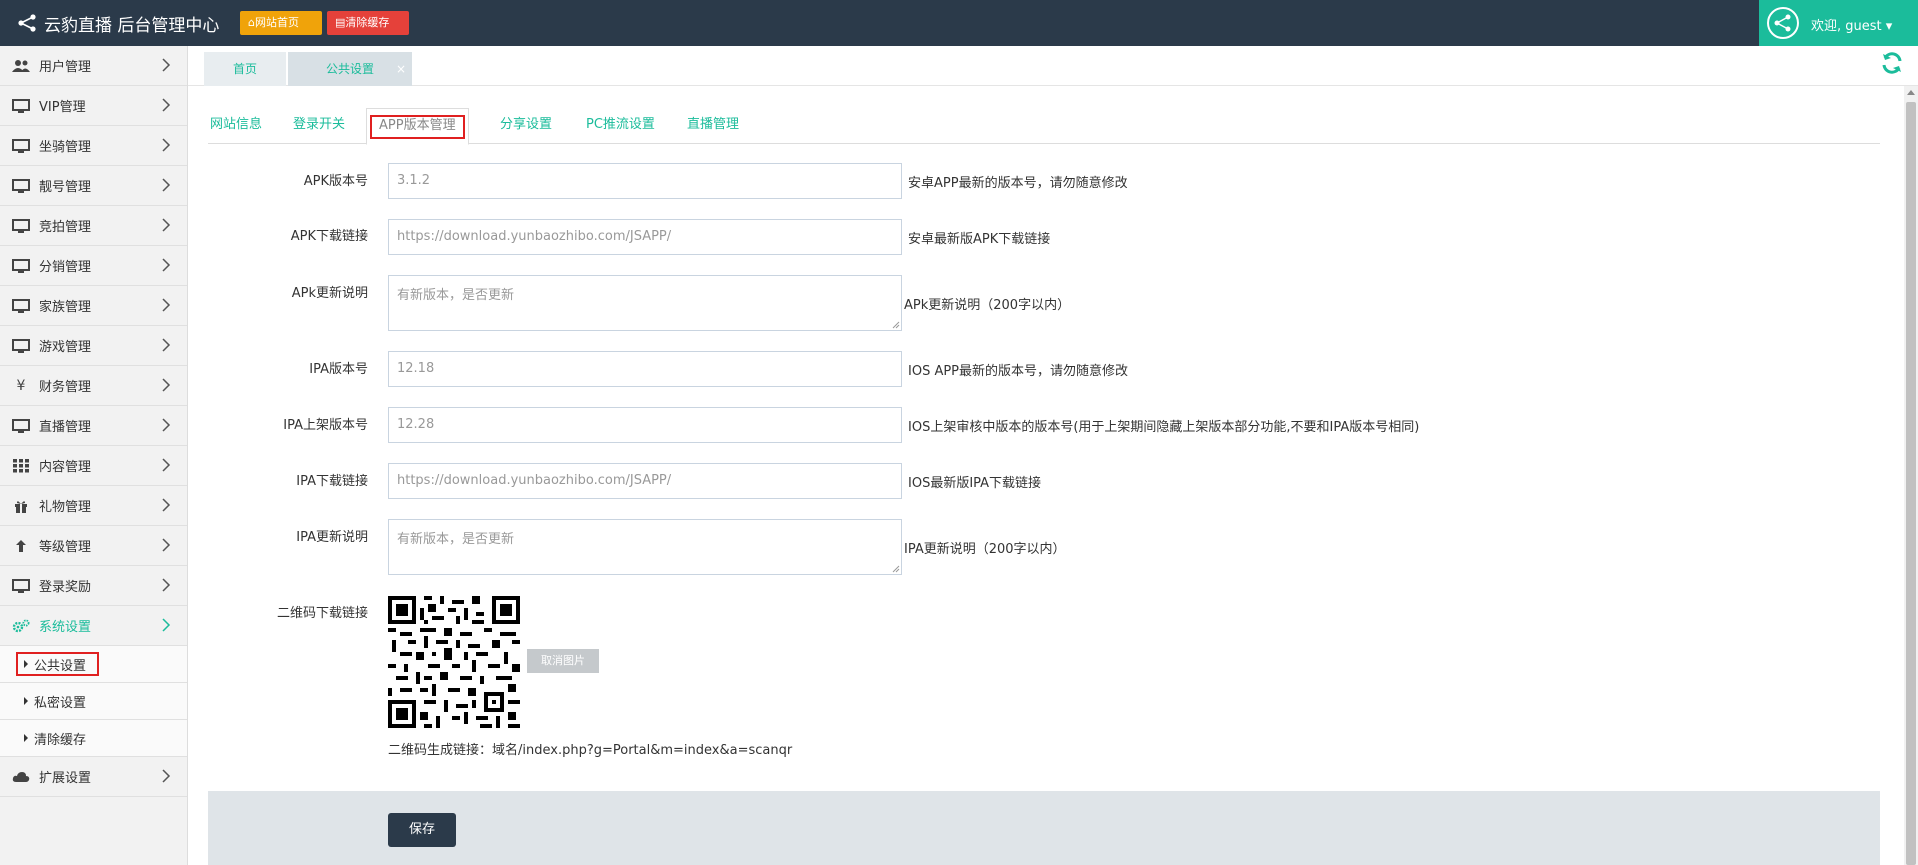  Describe the element at coordinates (454, 662) in the screenshot. I see `qr-code-image` at that location.